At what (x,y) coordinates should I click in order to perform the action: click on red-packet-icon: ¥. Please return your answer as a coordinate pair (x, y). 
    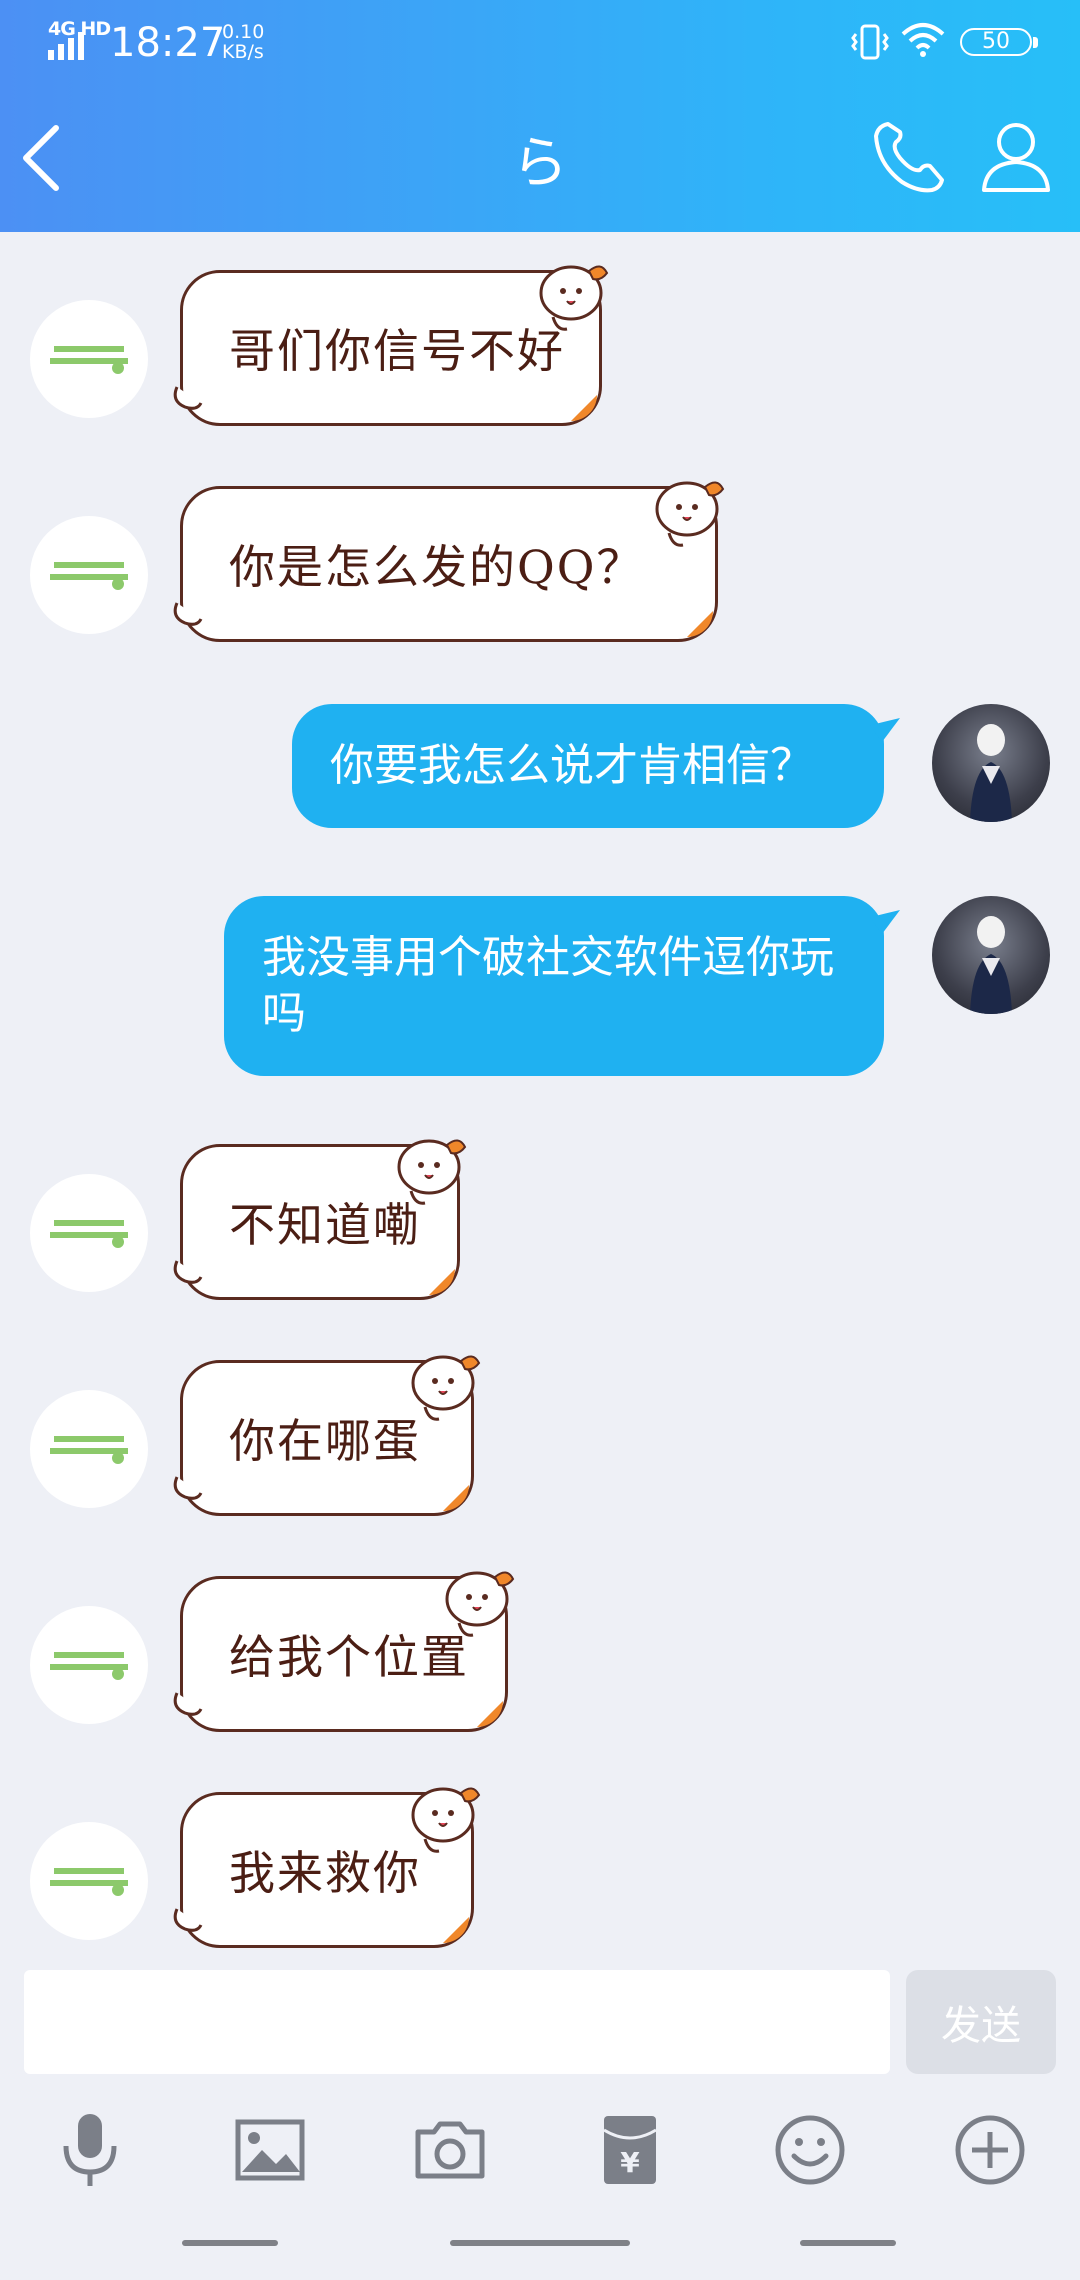
    Looking at the image, I should click on (630, 2150).